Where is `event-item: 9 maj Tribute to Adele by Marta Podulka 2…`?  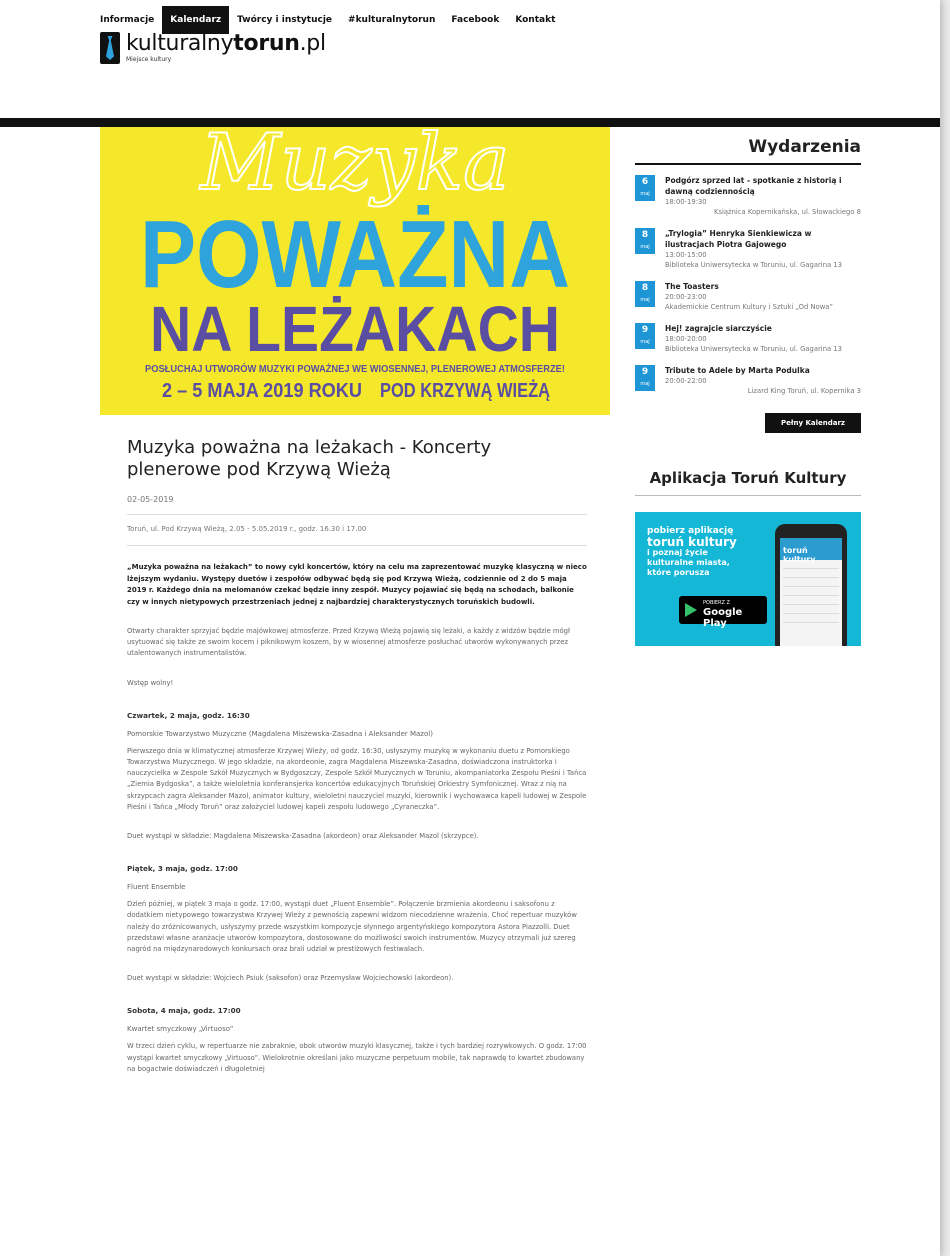
event-item: 9 maj Tribute to Adele by Marta Podulka 2… is located at coordinates (748, 381).